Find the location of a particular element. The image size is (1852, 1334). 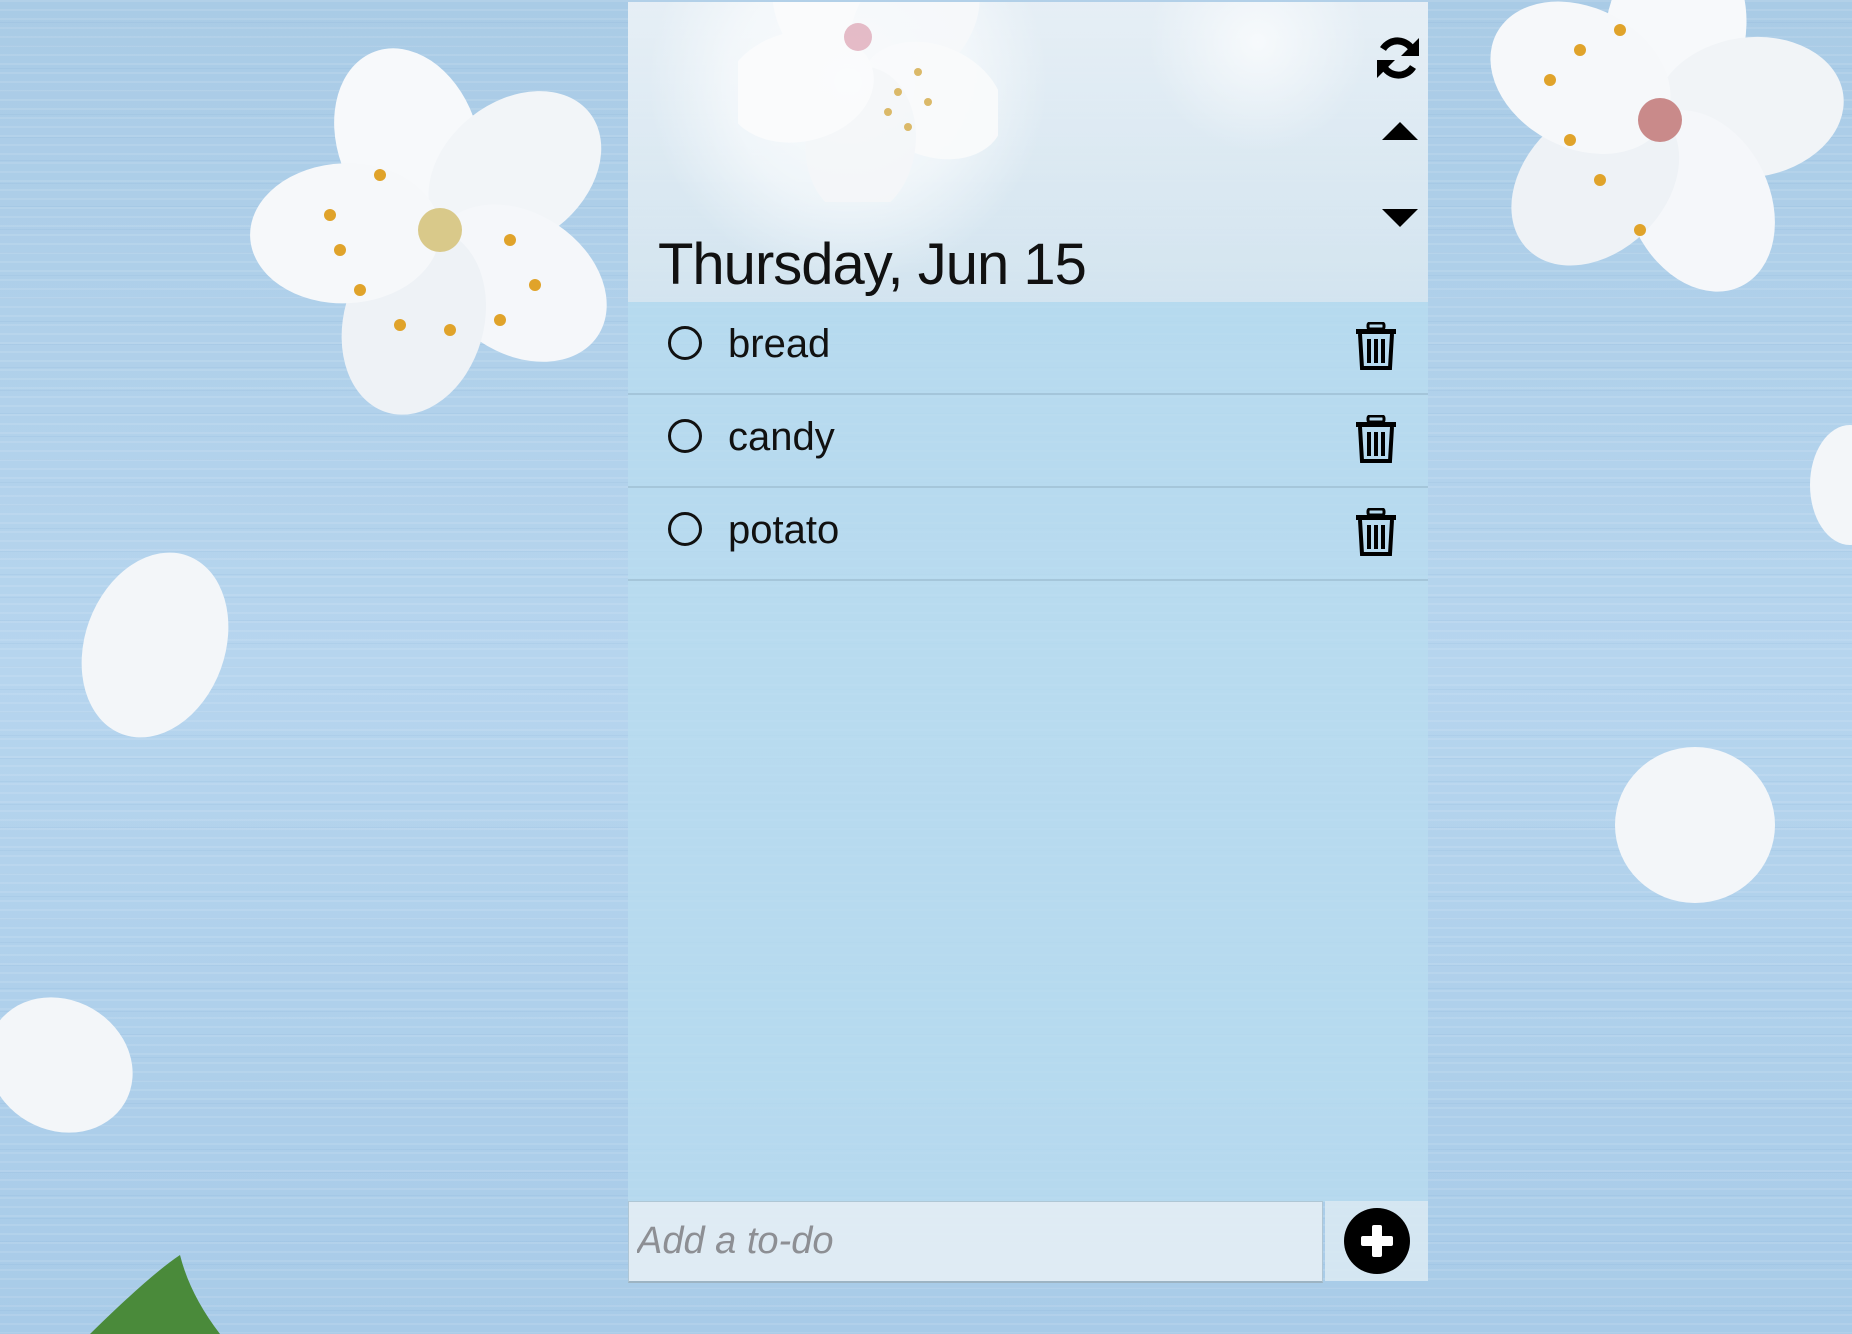

add-todo-button is located at coordinates (1376, 1241).